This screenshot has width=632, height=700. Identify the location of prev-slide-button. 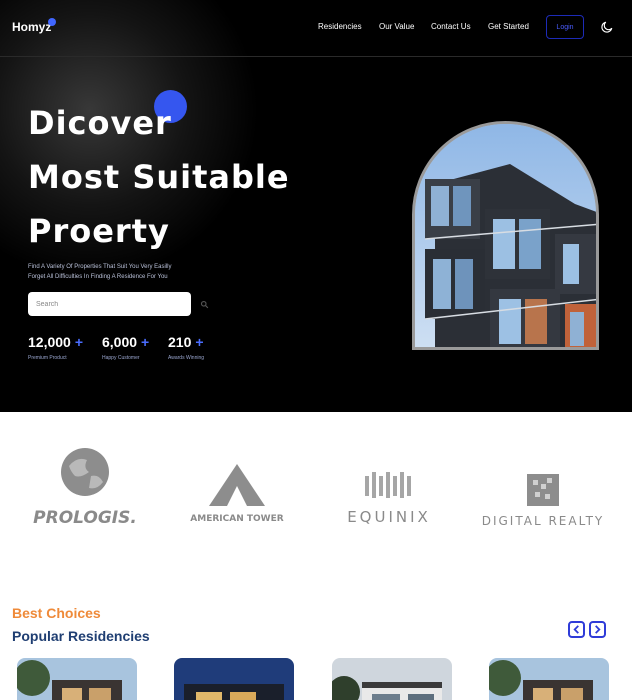
(576, 629).